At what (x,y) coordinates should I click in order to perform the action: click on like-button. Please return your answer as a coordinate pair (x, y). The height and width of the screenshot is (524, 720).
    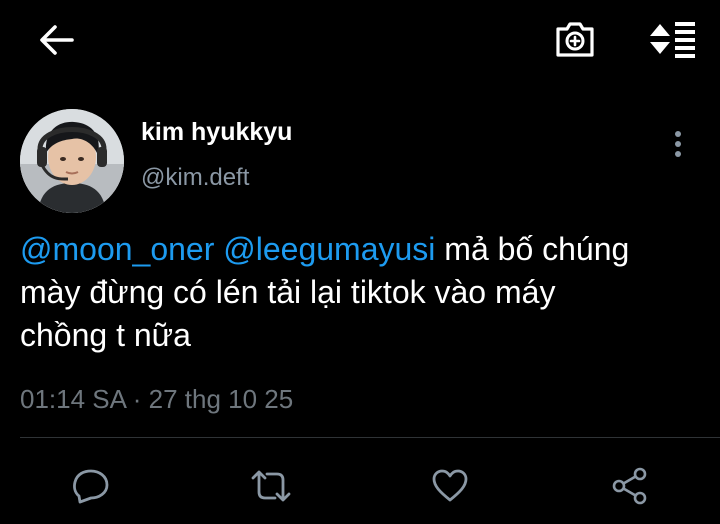
    Looking at the image, I should click on (450, 486).